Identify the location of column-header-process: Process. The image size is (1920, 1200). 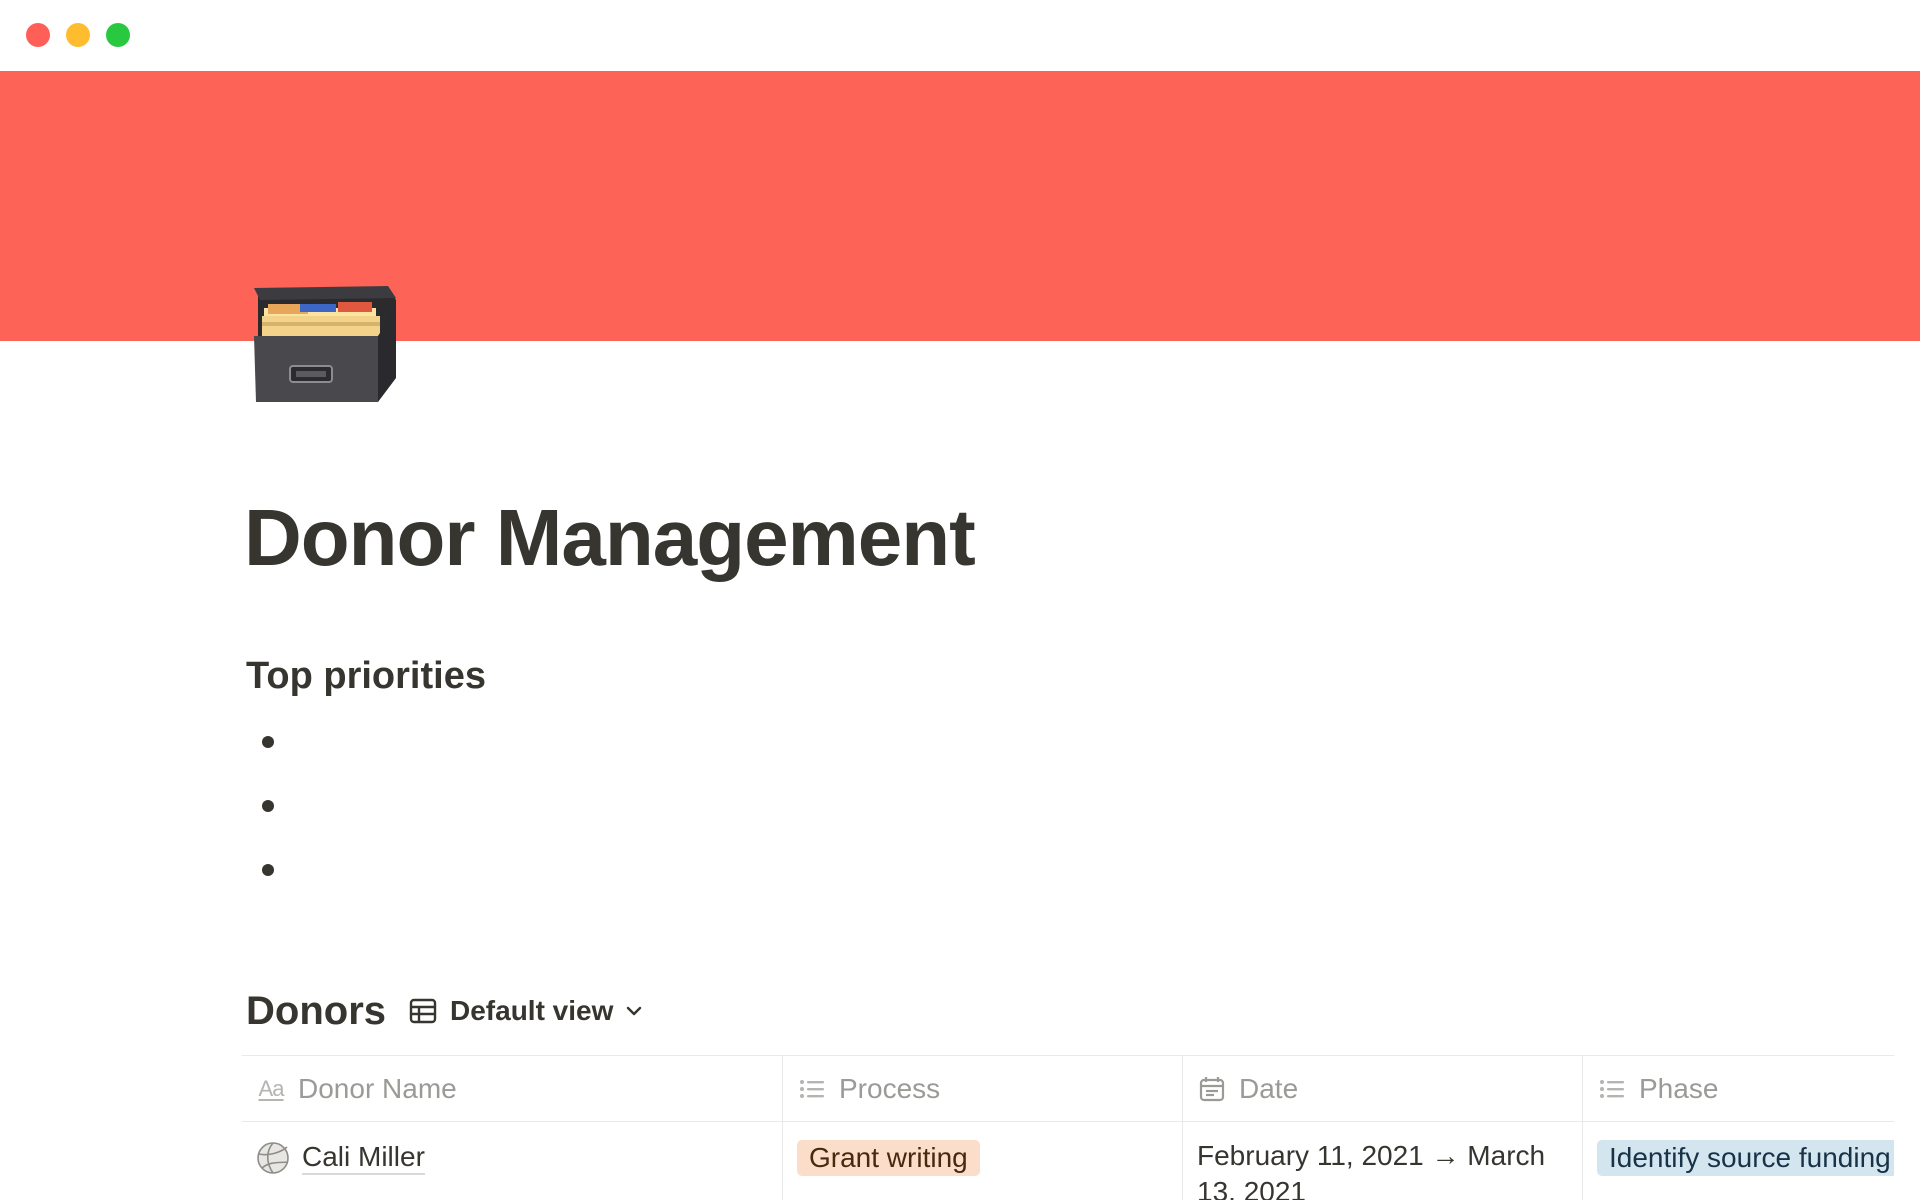
(983, 1088).